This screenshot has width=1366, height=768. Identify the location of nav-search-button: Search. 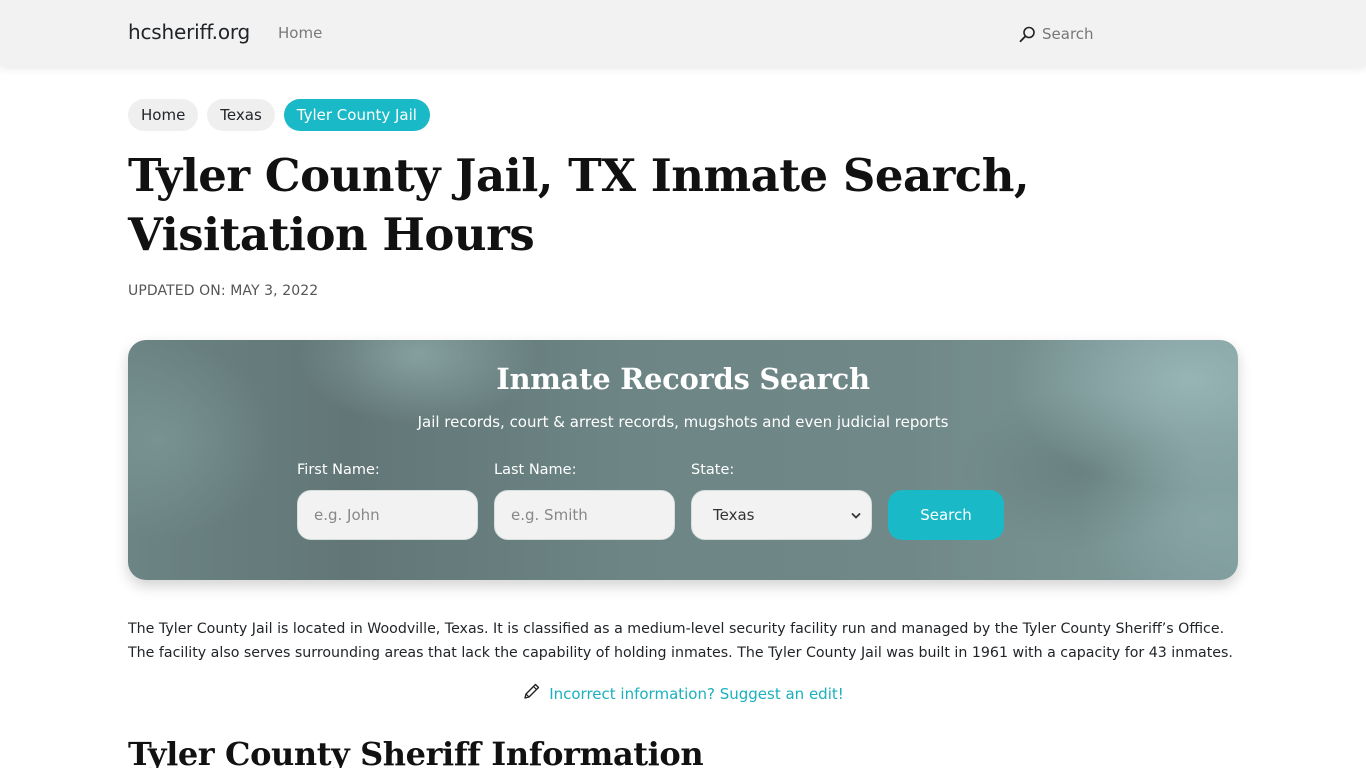
(1056, 34).